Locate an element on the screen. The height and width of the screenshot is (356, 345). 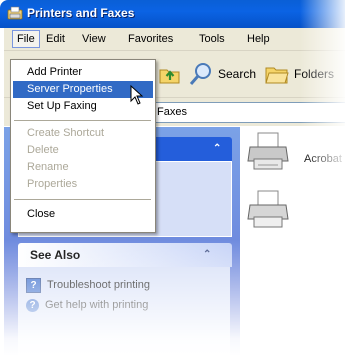
folders-icon is located at coordinates (277, 75).